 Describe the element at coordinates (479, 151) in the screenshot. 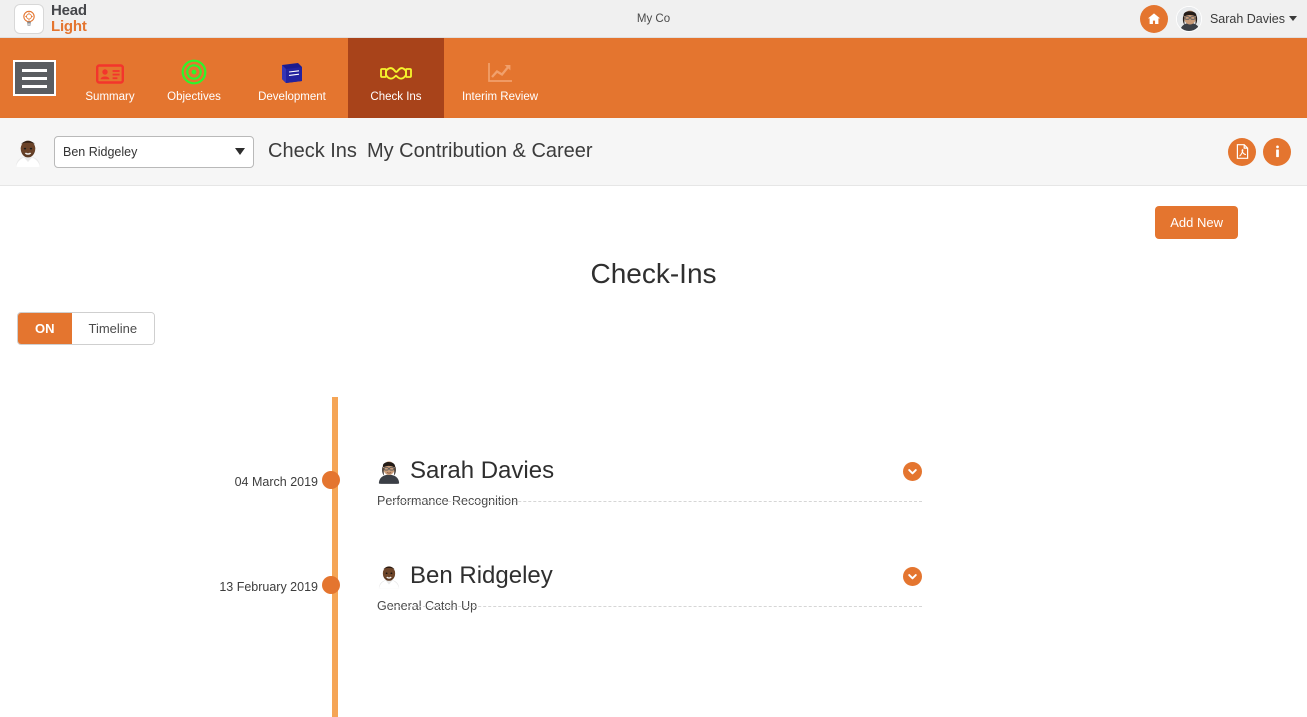

I see `breadcrumb-sub: My Contribution & Career` at that location.